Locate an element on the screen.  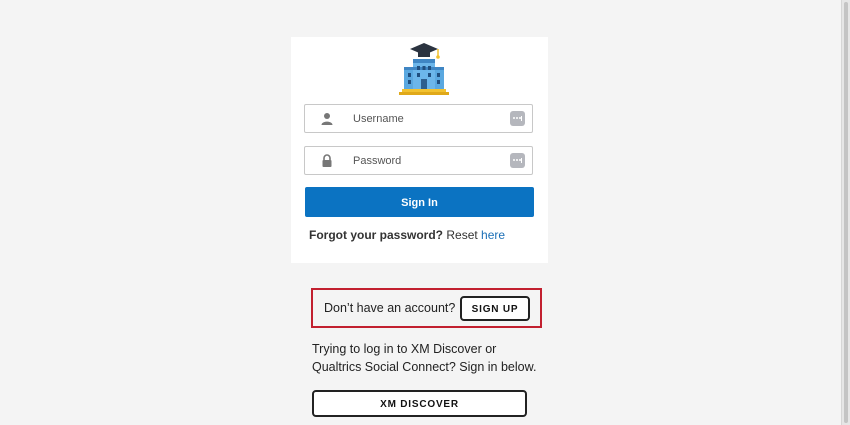
signup-prompt: Don’t have an account? is located at coordinates (390, 308).